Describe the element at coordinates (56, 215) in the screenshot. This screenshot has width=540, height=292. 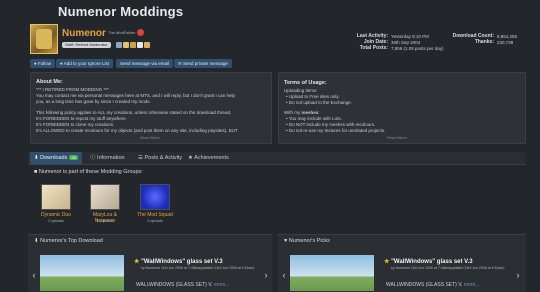
I see `group-name: Dynamic Duo` at that location.